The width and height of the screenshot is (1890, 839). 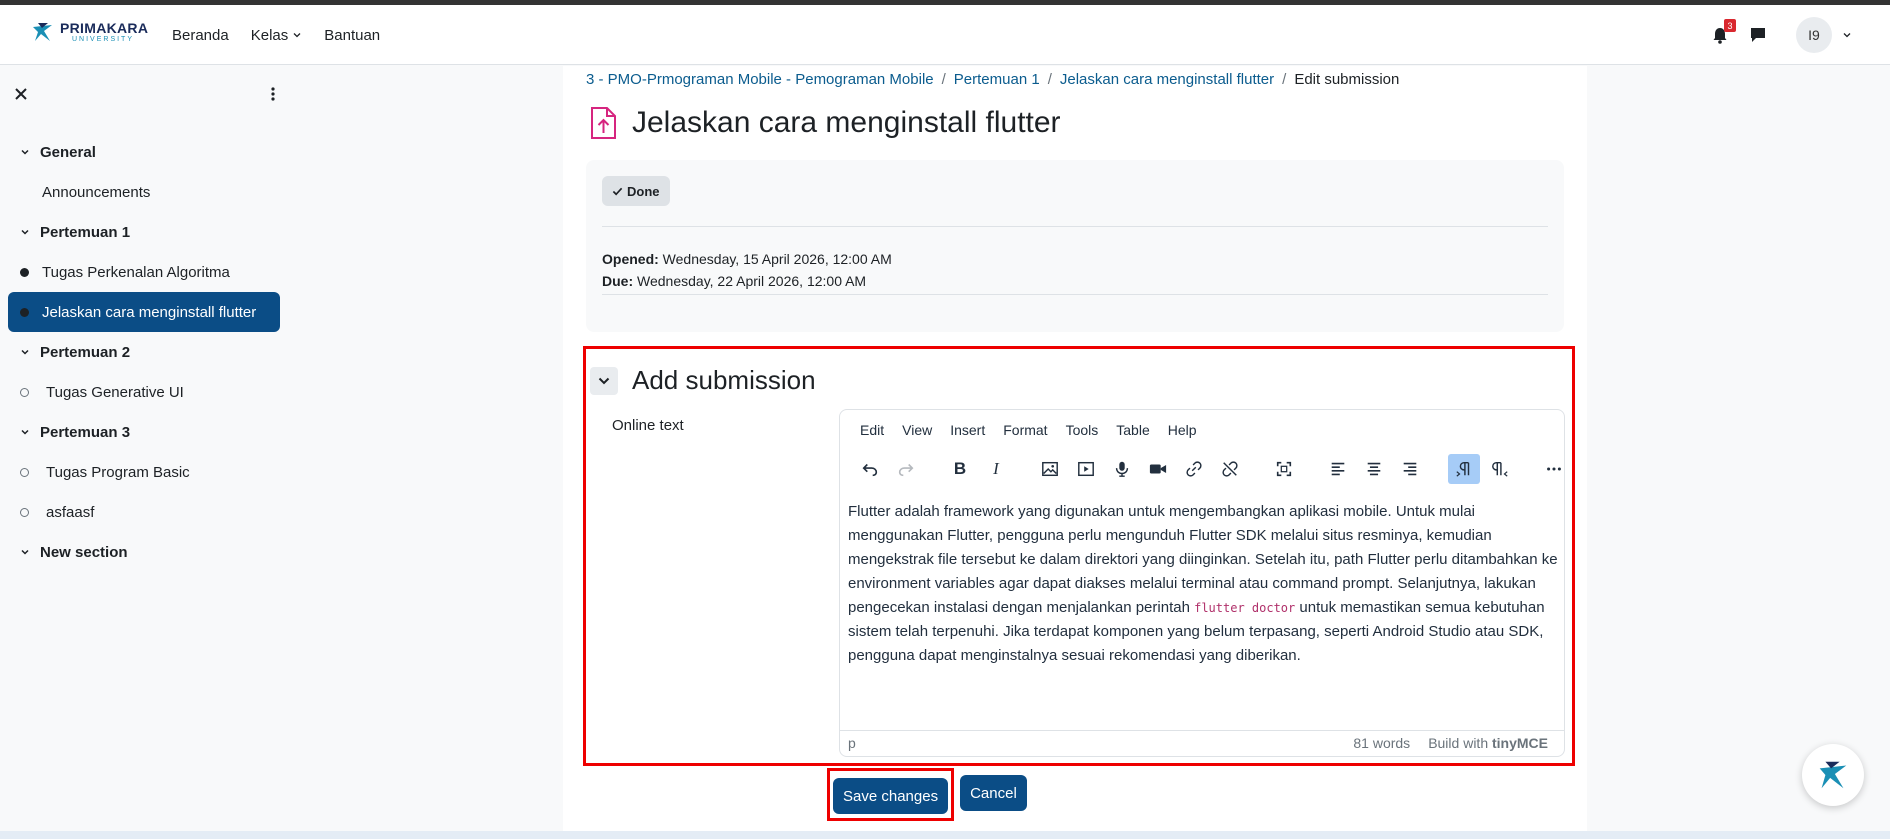 What do you see at coordinates (917, 430) in the screenshot?
I see `menu-view: View` at bounding box center [917, 430].